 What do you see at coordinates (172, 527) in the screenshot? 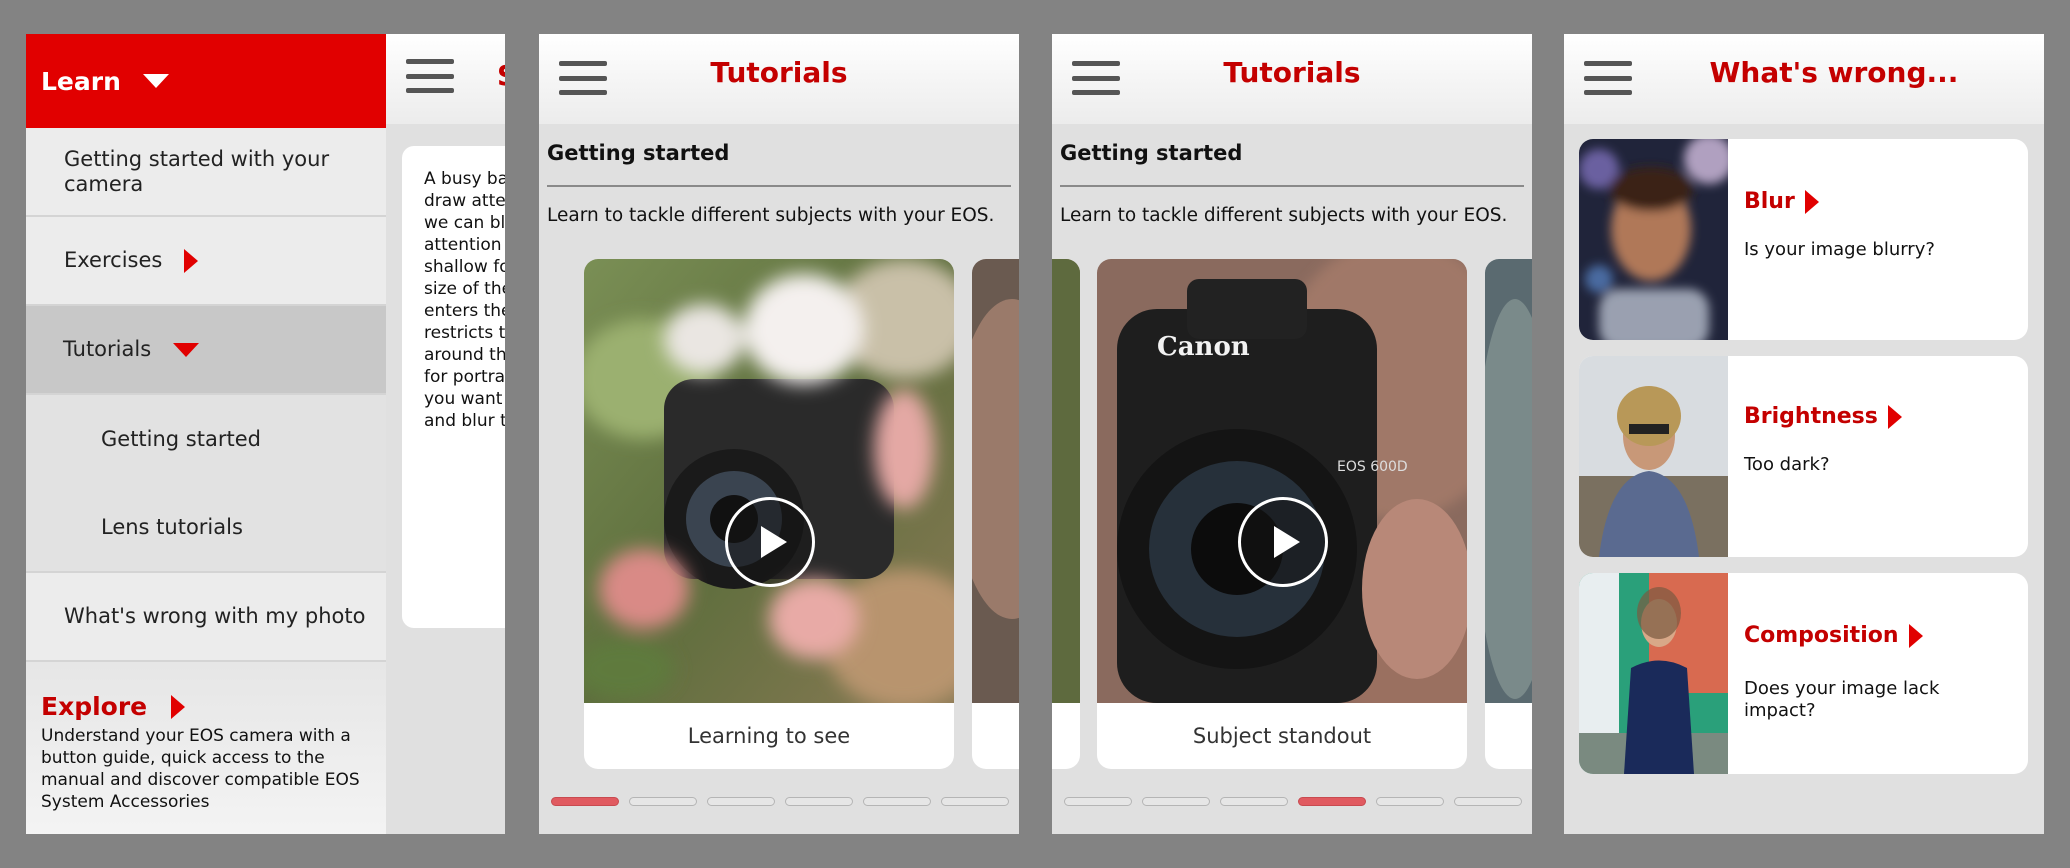
I see `menu-item-label: Lens tutorials` at bounding box center [172, 527].